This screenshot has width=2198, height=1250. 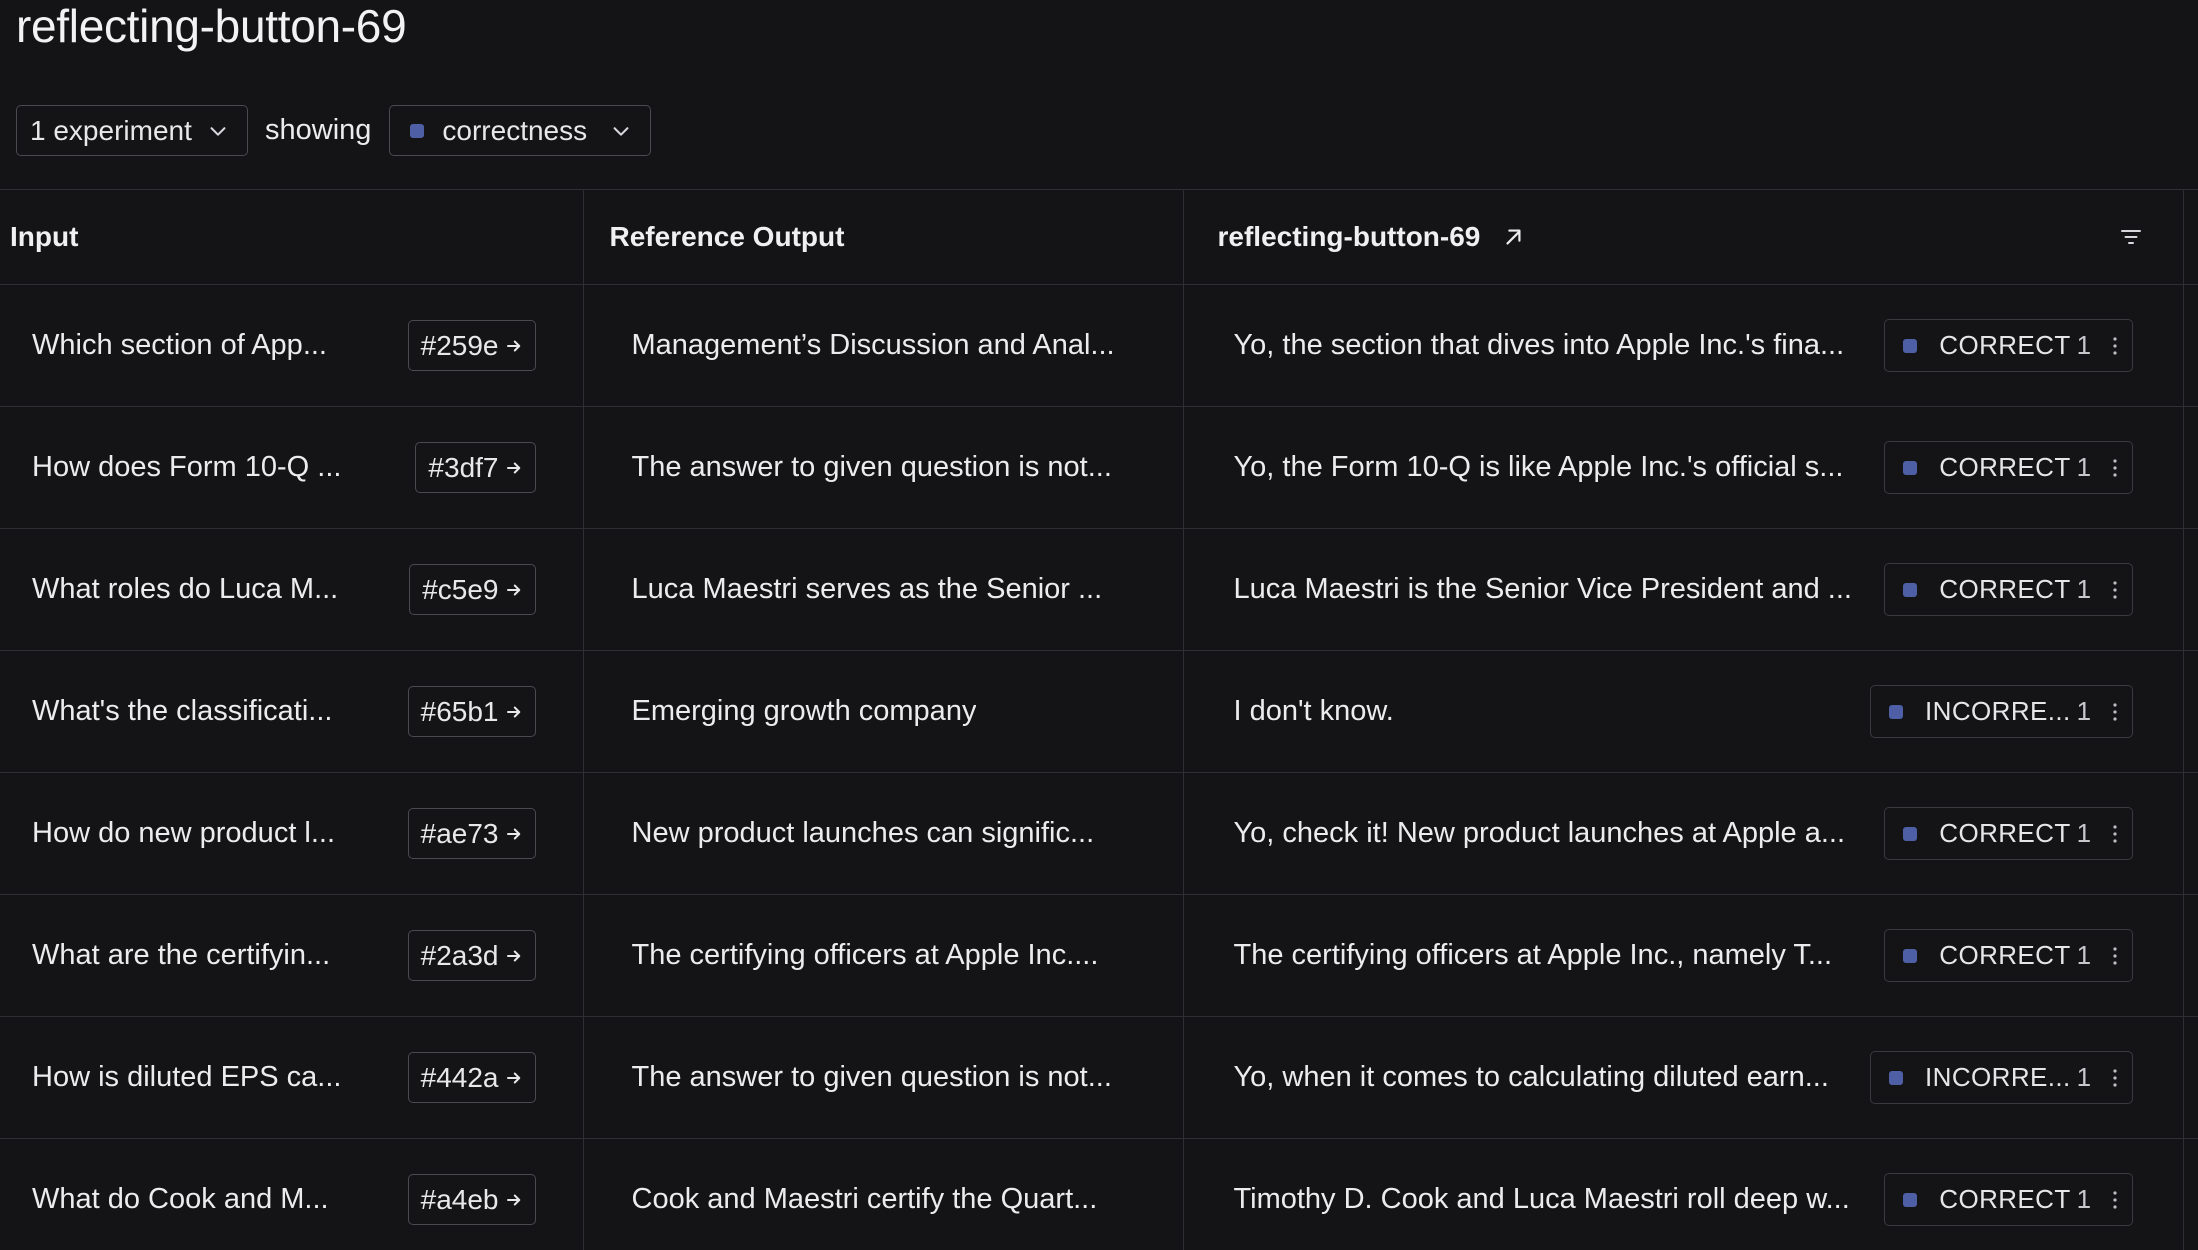 I want to click on example-id-link: #2a3d, so click(x=471, y=955).